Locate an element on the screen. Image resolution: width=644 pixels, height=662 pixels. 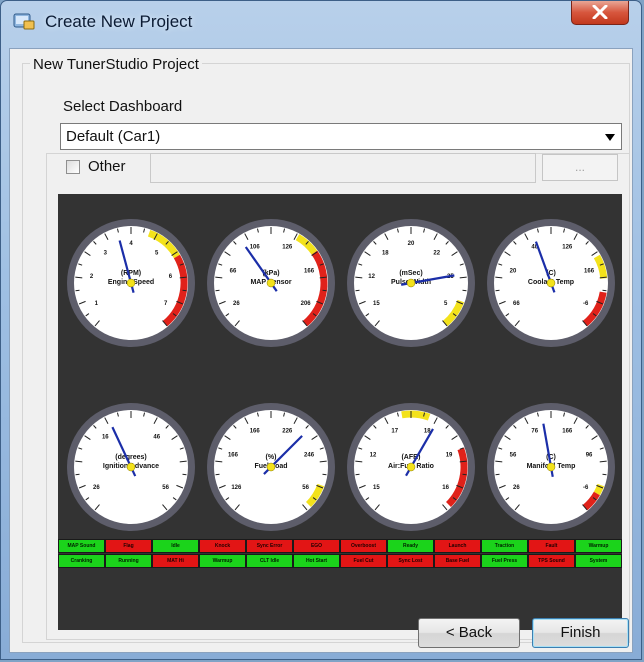
status-indicator: System is located at coordinates (598, 561).